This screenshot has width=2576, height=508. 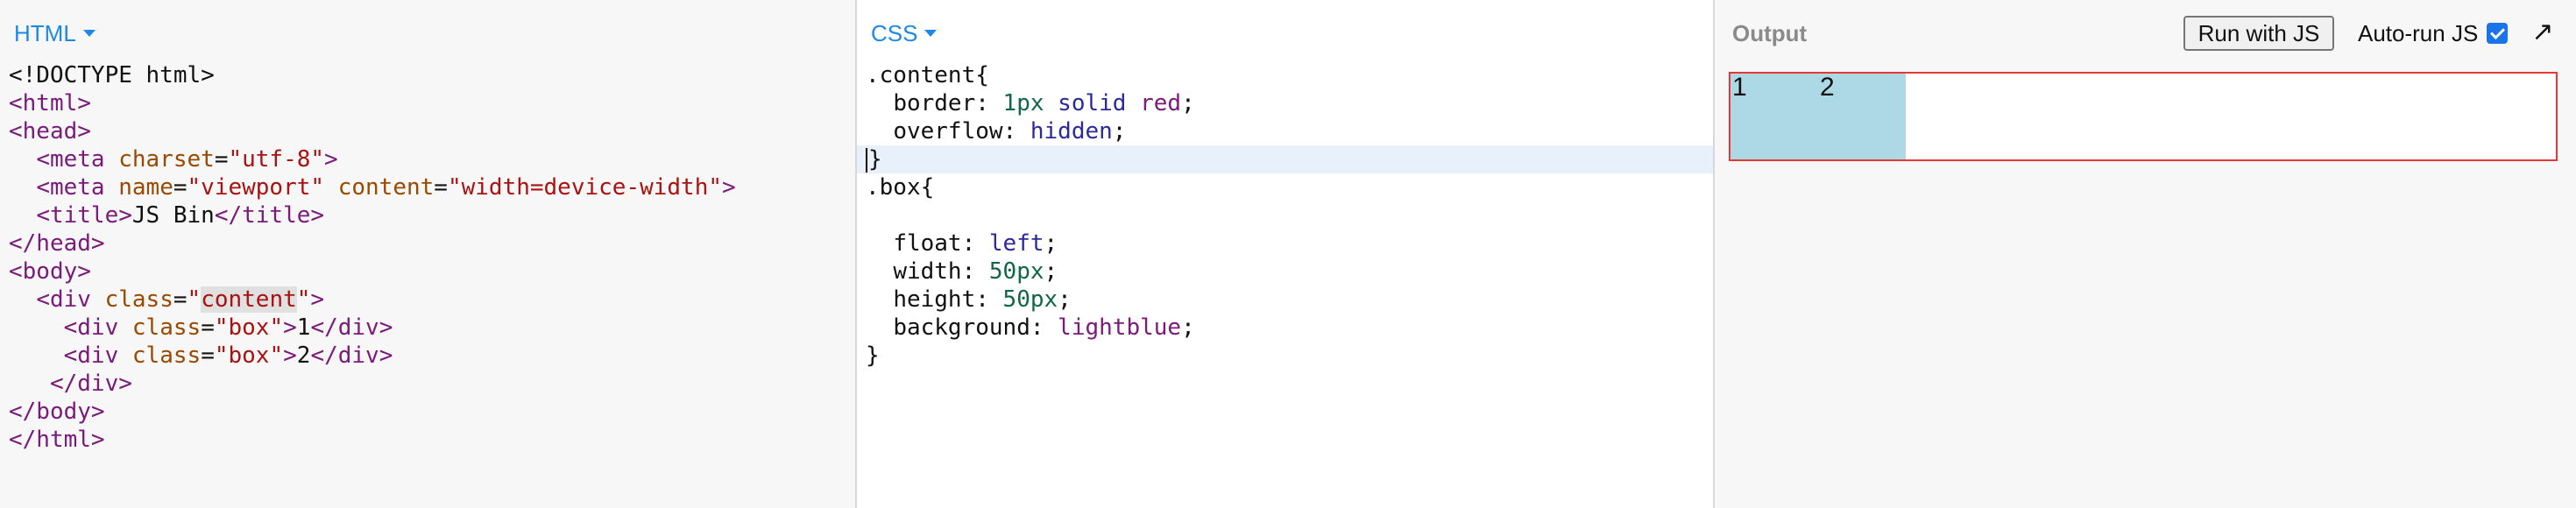 I want to click on code-line: <head>, so click(x=432, y=131).